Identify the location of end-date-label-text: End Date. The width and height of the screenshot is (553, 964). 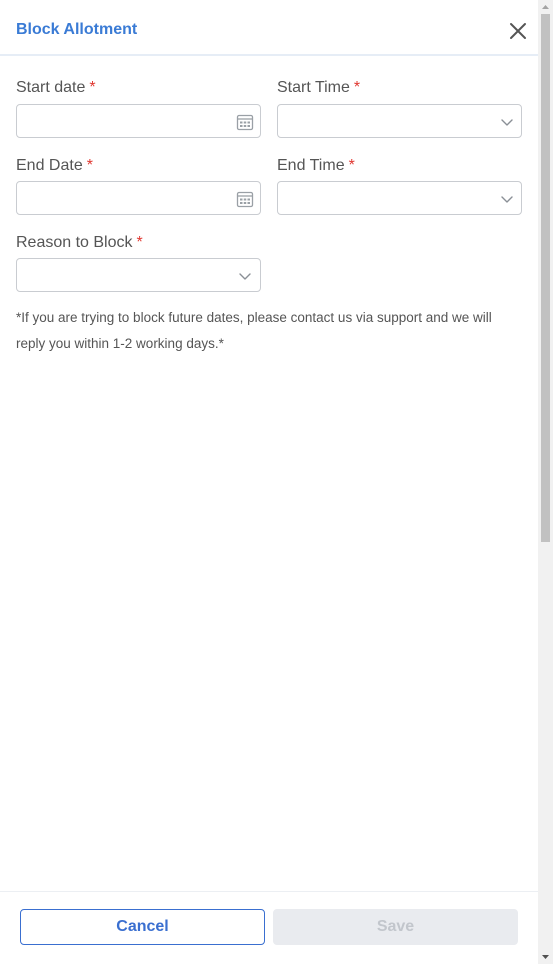
(49, 165).